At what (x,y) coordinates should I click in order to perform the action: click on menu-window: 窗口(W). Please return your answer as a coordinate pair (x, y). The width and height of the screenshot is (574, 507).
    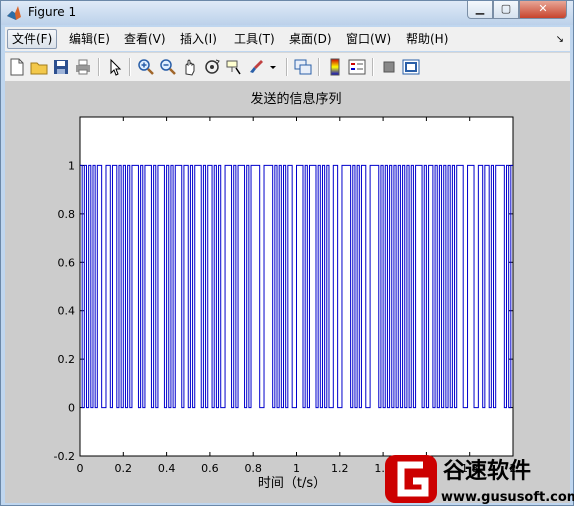
    Looking at the image, I should click on (368, 39).